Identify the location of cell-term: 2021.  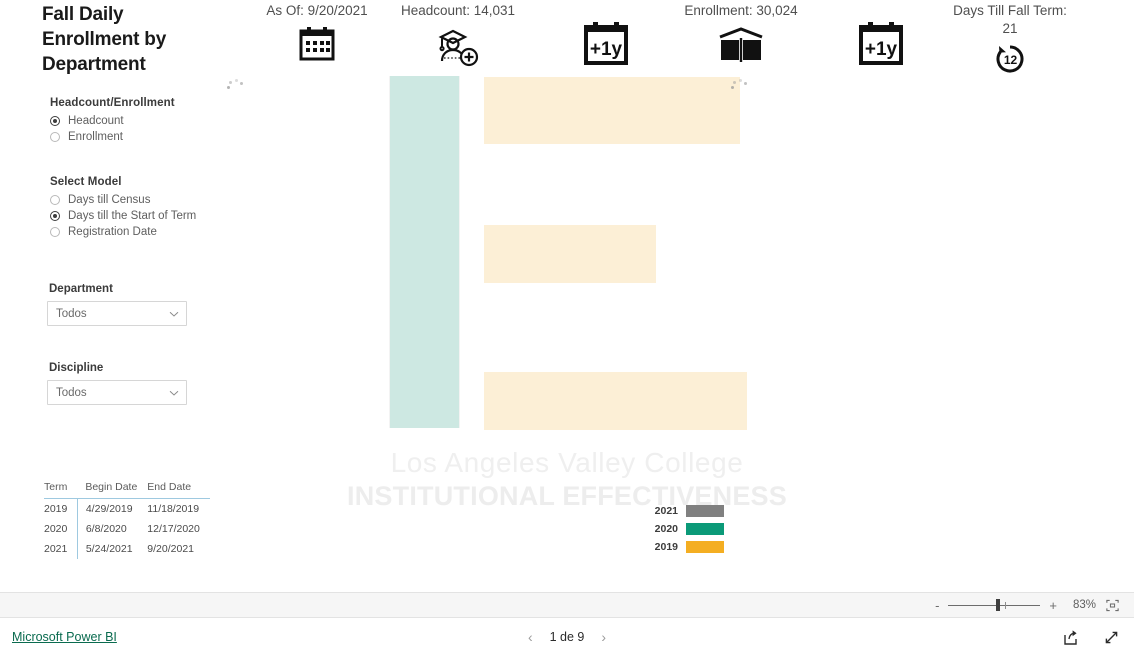
(61, 549).